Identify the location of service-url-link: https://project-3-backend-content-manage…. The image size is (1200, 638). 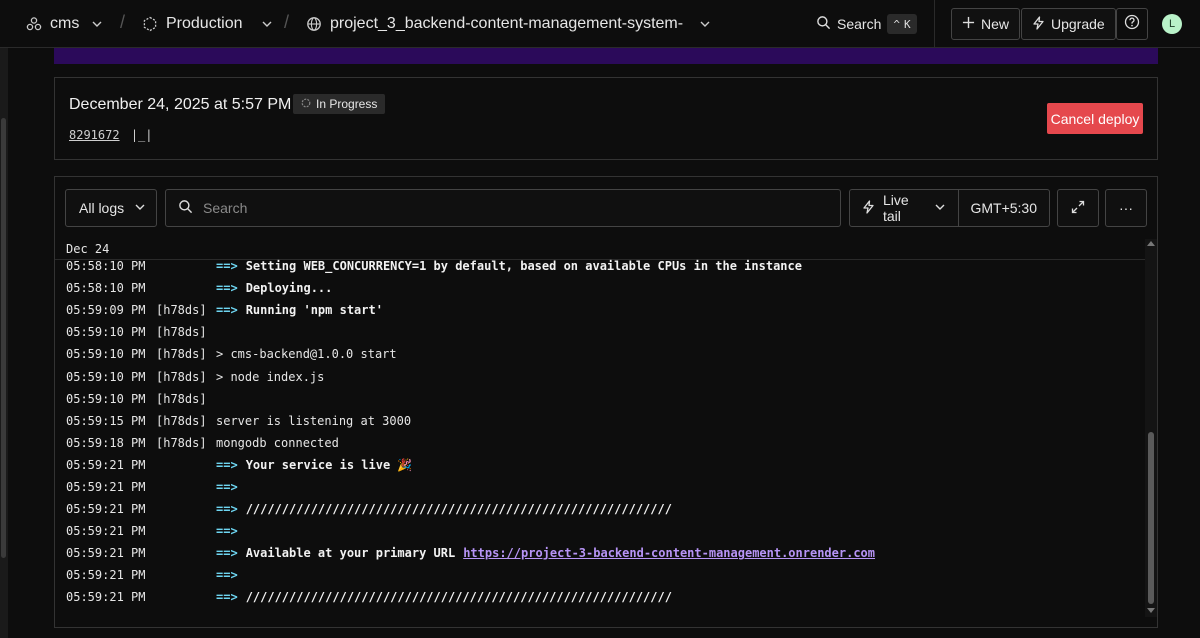
(669, 553).